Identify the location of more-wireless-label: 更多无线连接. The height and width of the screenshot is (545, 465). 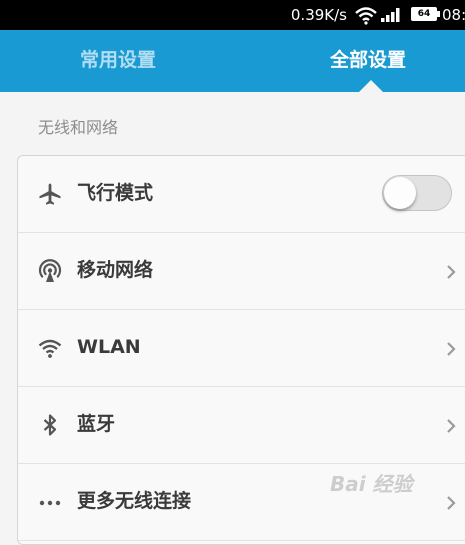
(134, 501).